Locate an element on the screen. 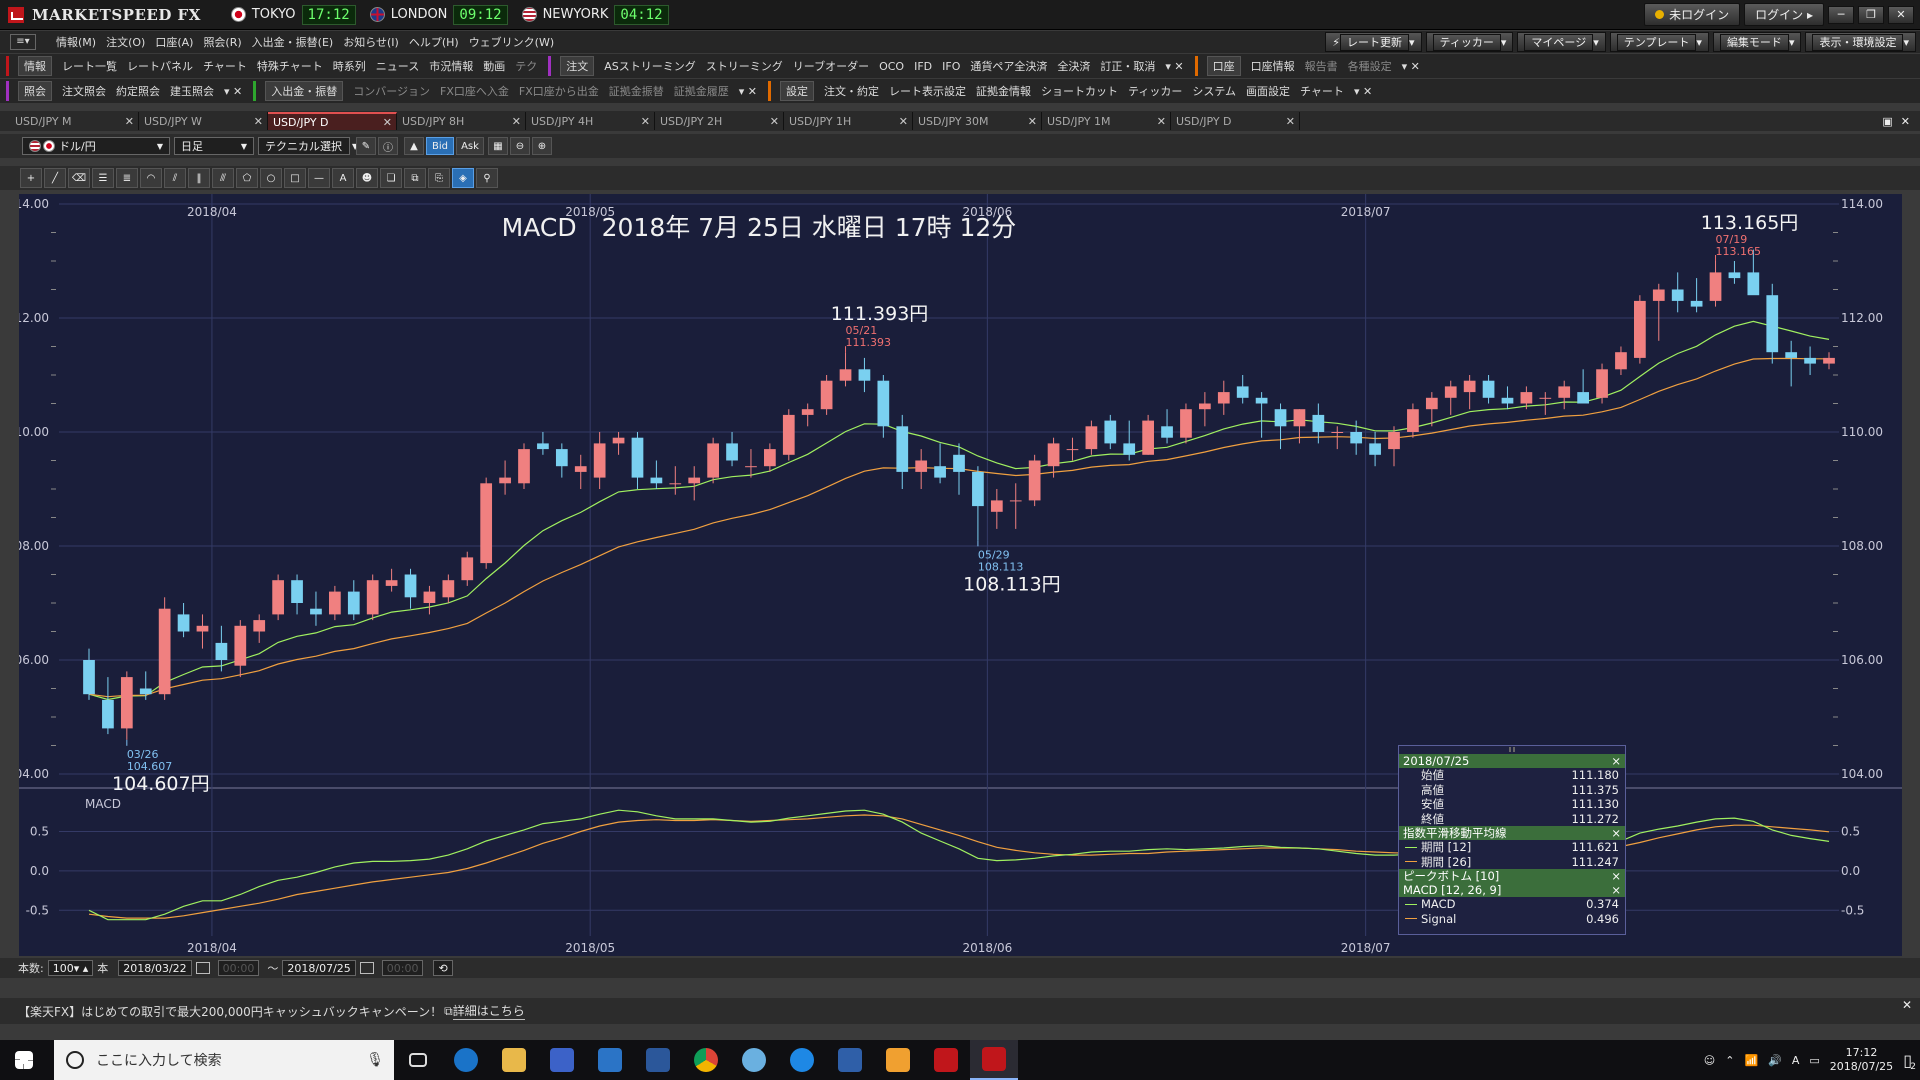 This screenshot has width=1920, height=1080. zoom-in-icon: ⊕ is located at coordinates (542, 146).